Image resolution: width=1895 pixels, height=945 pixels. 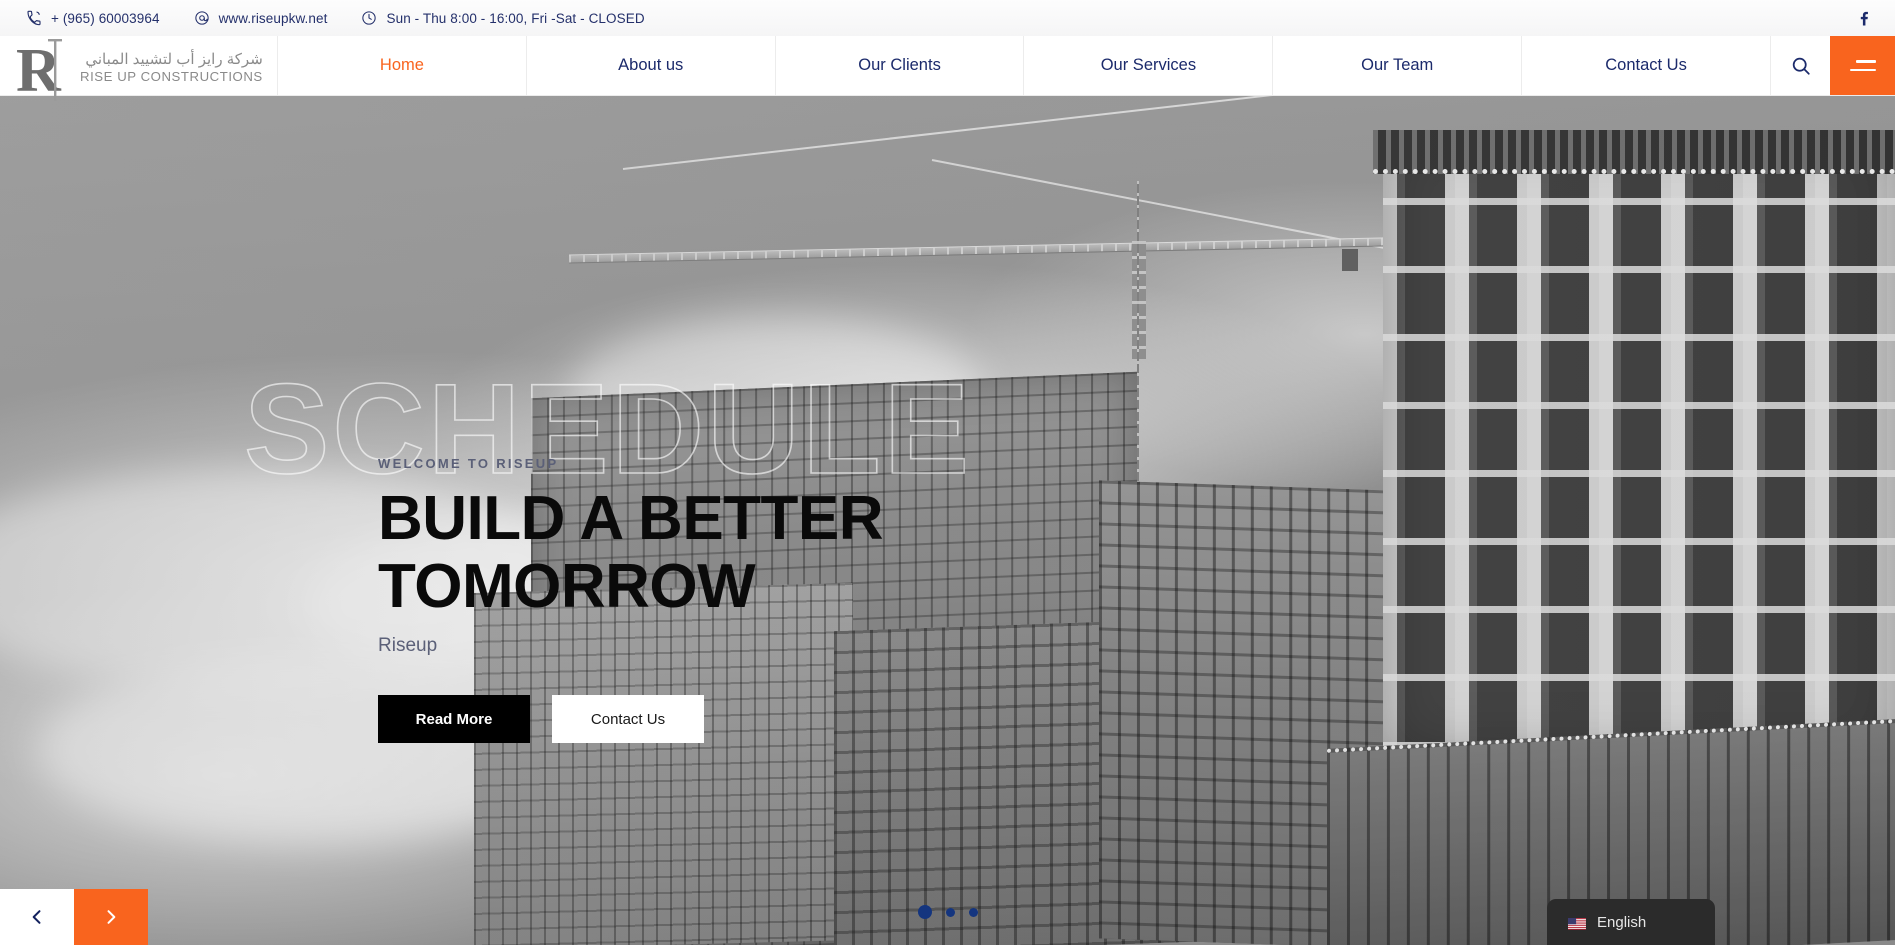 What do you see at coordinates (1577, 922) in the screenshot?
I see `us-flag-icon` at bounding box center [1577, 922].